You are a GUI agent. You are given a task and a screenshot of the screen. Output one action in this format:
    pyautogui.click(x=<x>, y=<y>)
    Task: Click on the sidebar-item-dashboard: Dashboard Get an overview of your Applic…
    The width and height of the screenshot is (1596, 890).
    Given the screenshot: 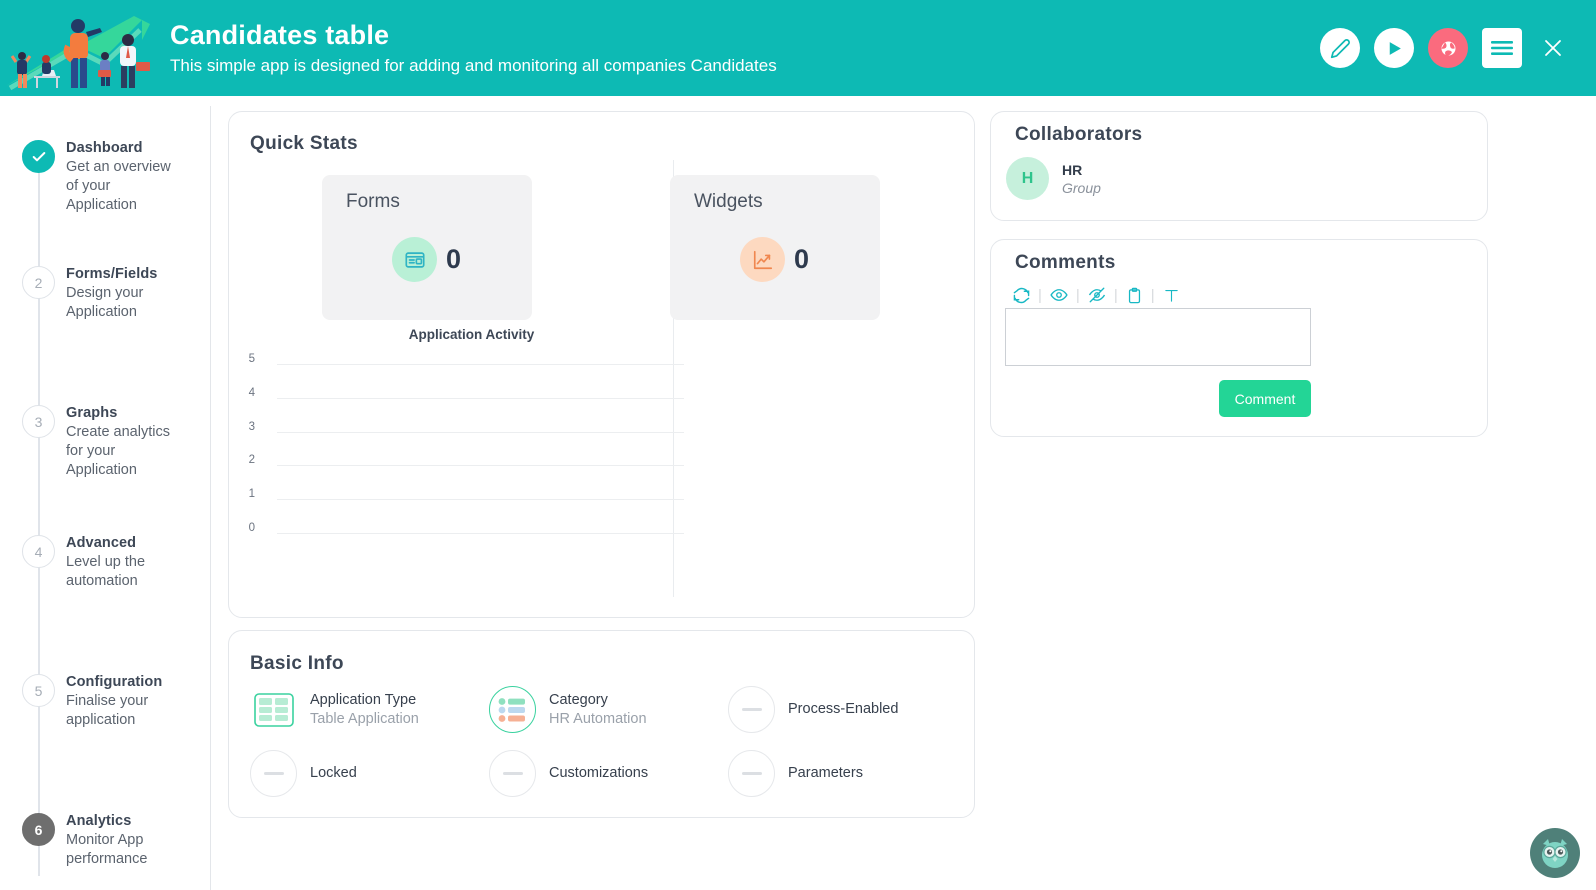 What is the action you would take?
    pyautogui.click(x=116, y=176)
    